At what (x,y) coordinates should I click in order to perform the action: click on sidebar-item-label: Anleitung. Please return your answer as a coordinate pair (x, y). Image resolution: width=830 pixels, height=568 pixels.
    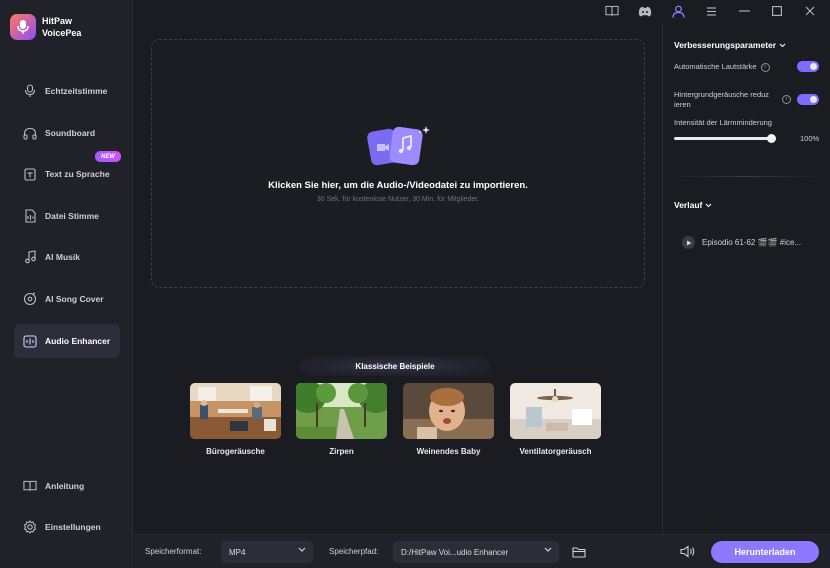
    Looking at the image, I should click on (65, 486).